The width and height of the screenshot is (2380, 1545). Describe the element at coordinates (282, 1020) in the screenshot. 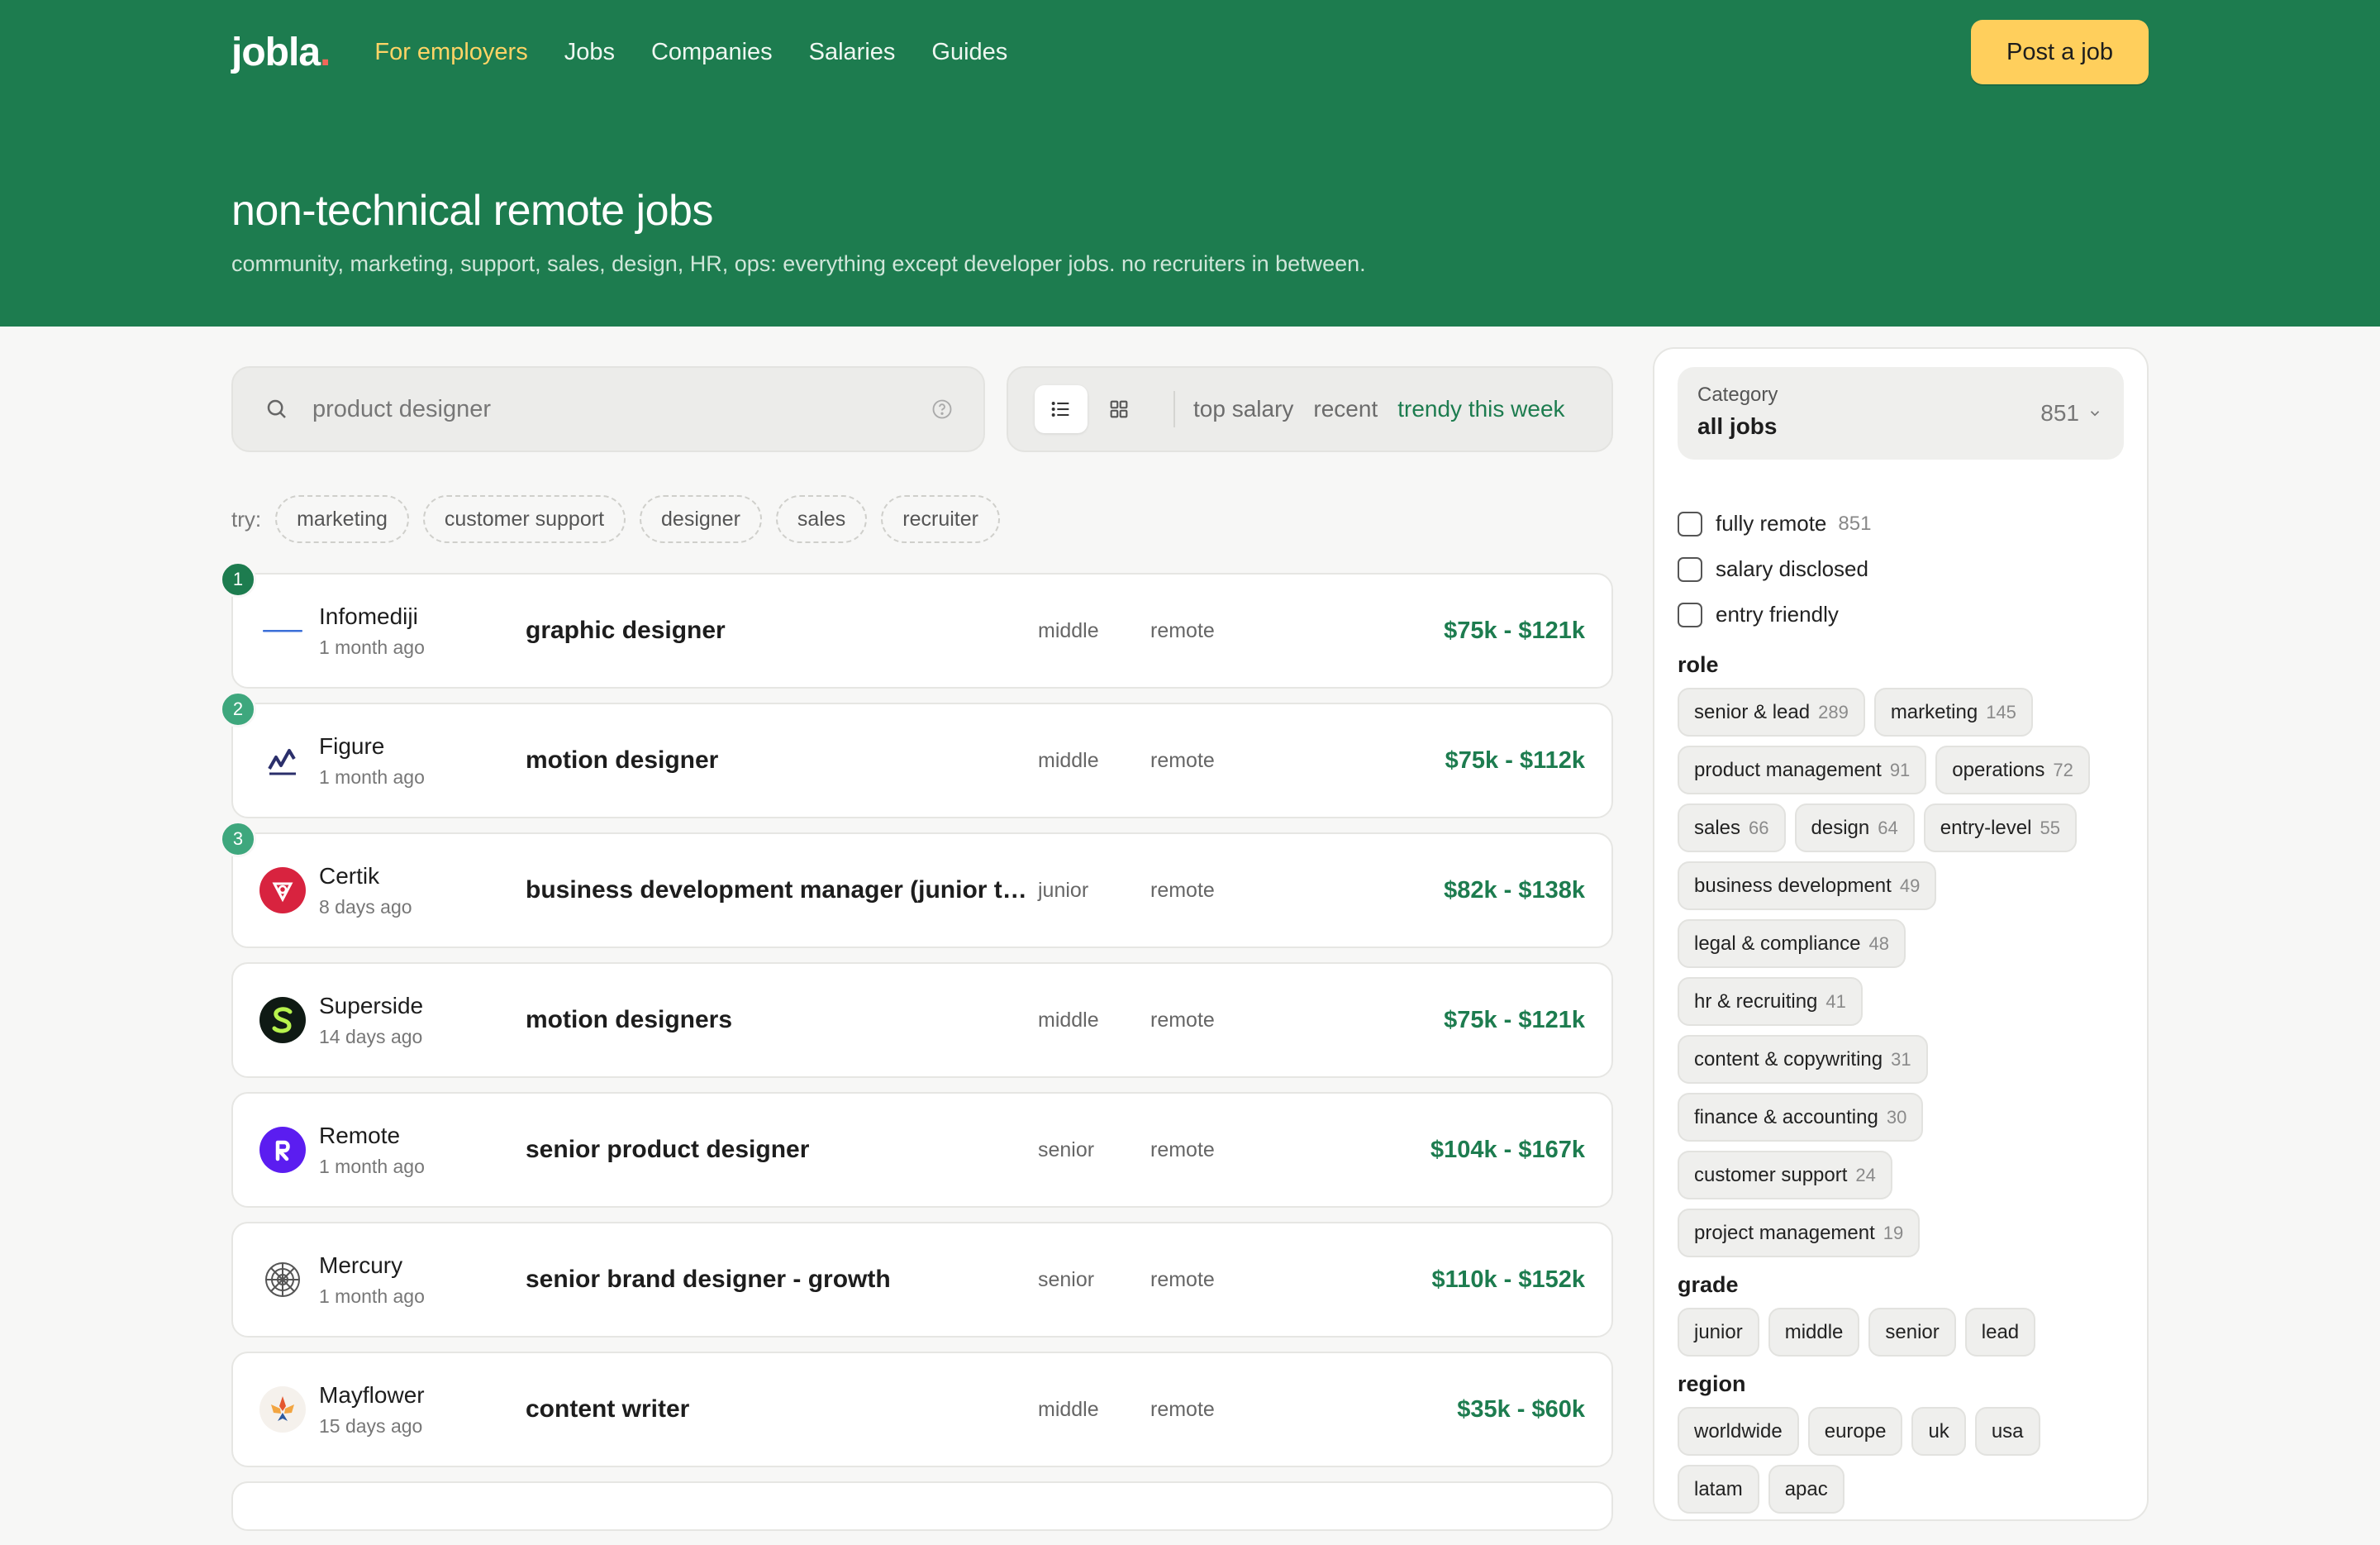

I see `superside-logo-icon` at that location.